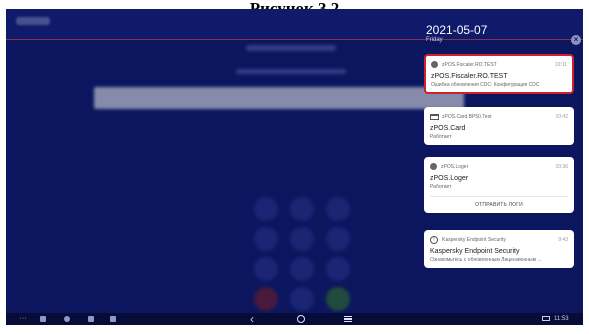  I want to click on notification-app-name: zPOS.Fiscaler.RO.TEST, so click(469, 64).